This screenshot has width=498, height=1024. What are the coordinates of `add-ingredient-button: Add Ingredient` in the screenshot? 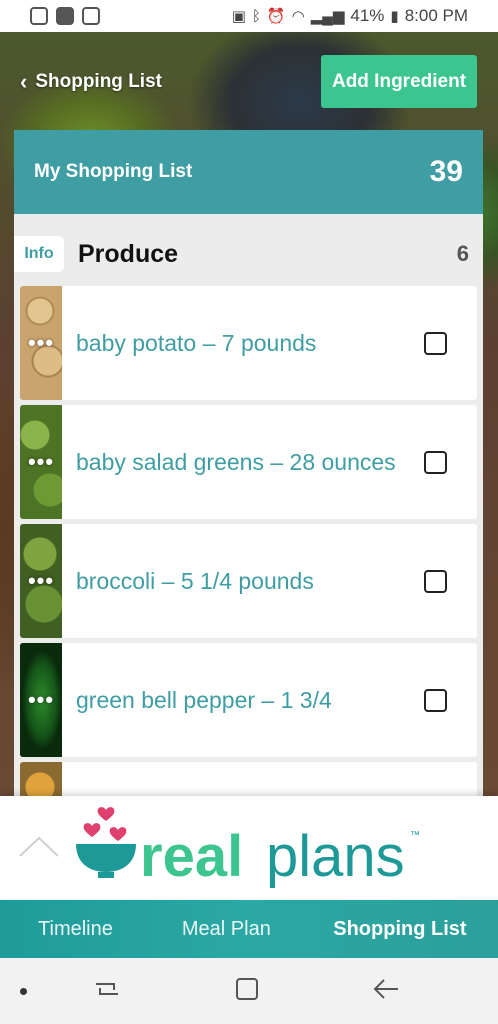 It's located at (399, 81).